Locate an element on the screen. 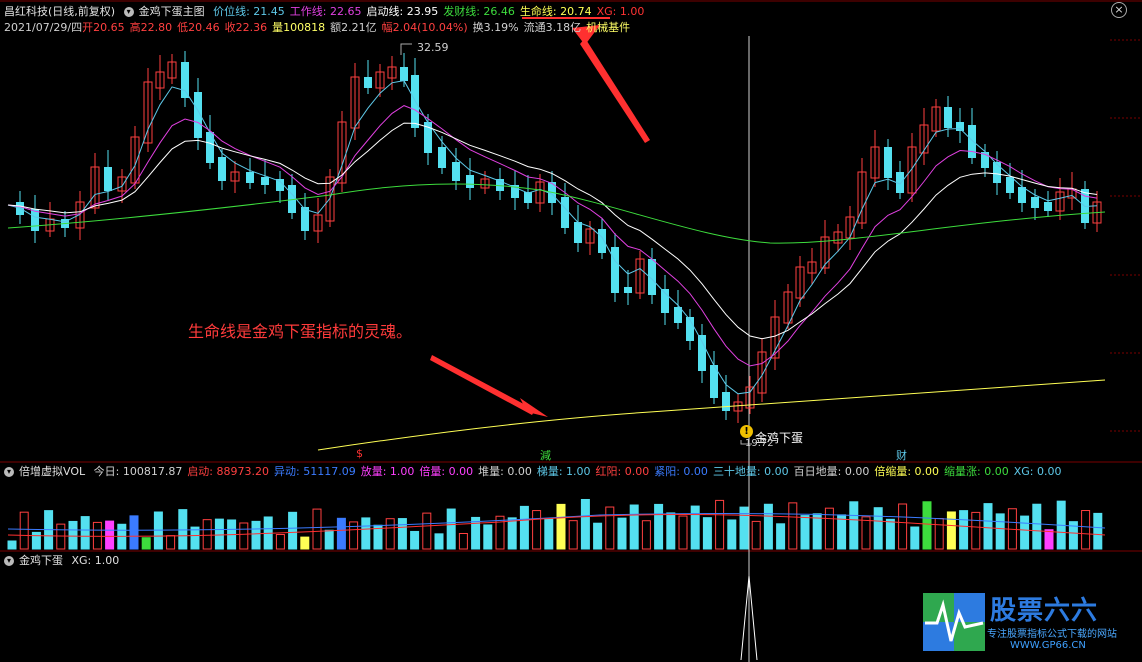  volume-item-10: 百日地量: 0.00 is located at coordinates (831, 471).